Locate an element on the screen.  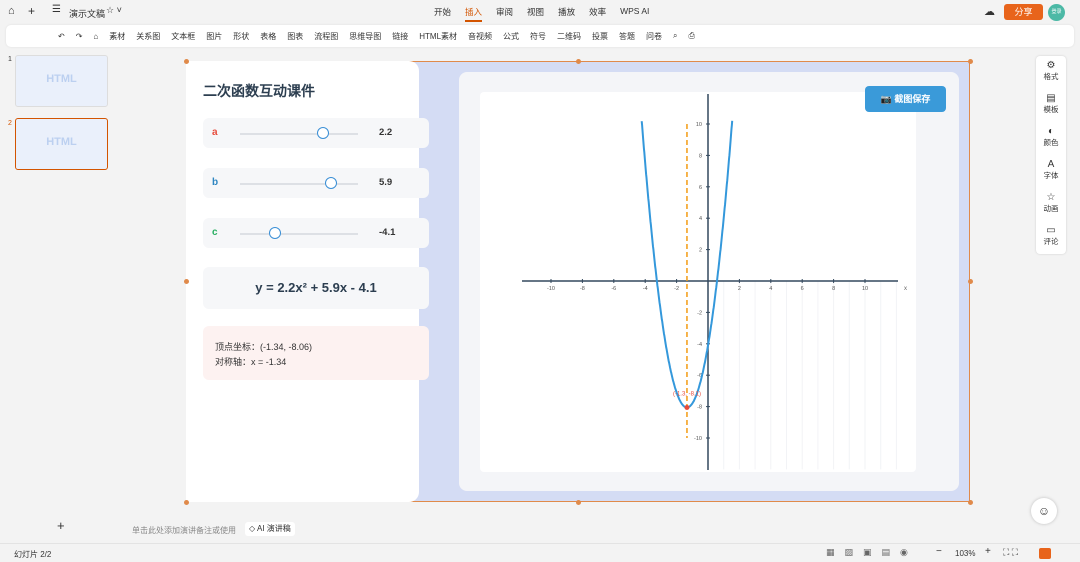
toolbar-item: 图片 is located at coordinates (214, 36).